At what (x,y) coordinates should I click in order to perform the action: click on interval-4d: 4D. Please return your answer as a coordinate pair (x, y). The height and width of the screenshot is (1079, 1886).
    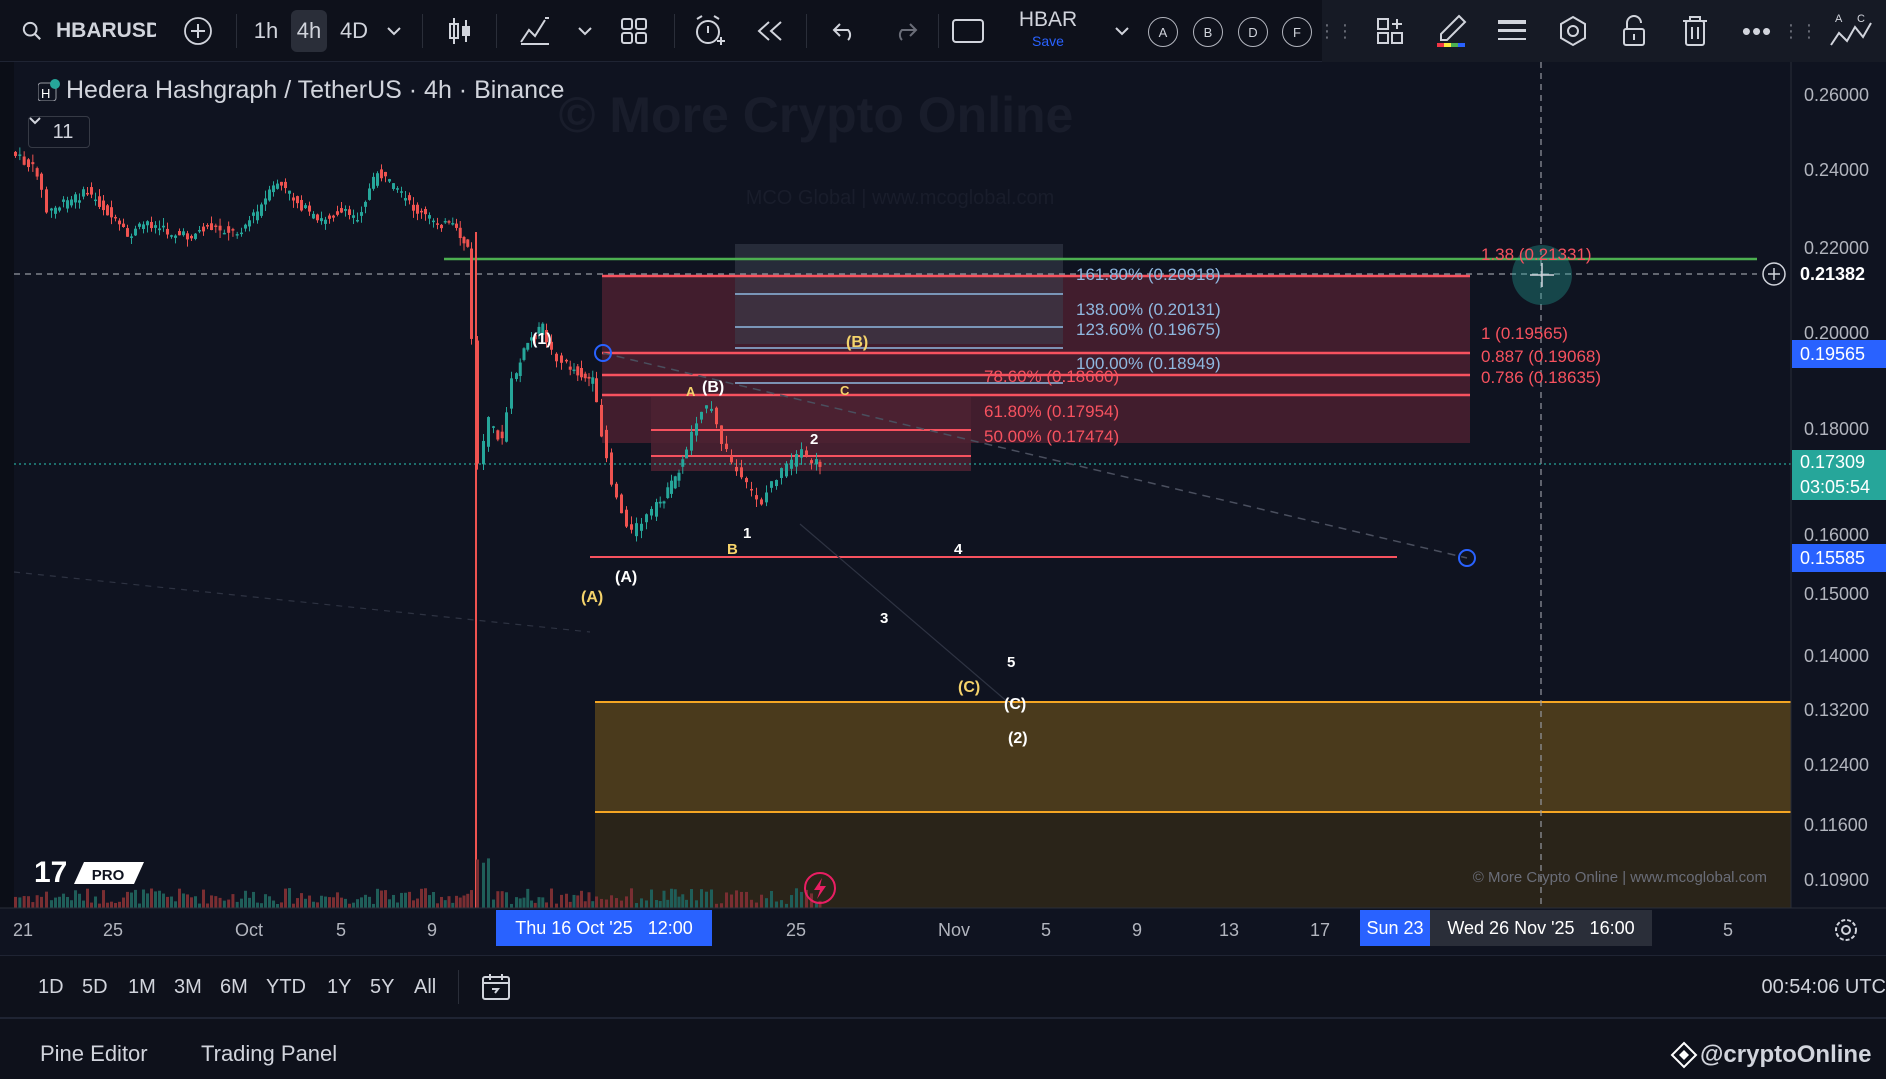
    Looking at the image, I should click on (354, 31).